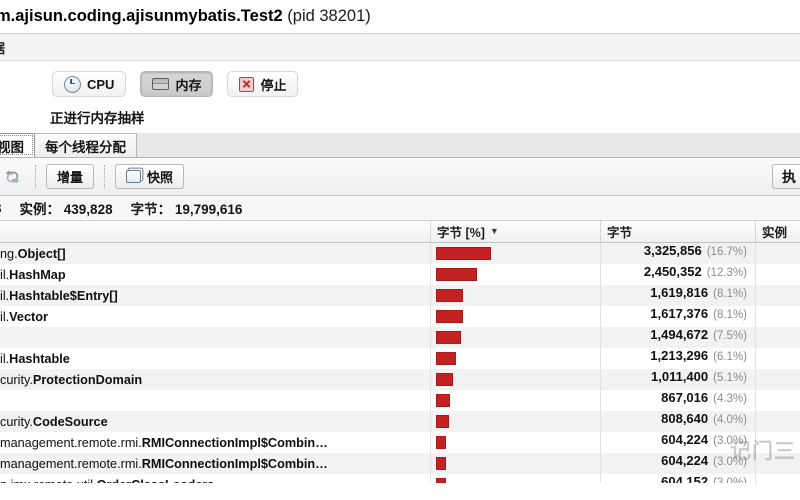 This screenshot has width=800, height=500. I want to click on tab-view: 视图, so click(17, 145).